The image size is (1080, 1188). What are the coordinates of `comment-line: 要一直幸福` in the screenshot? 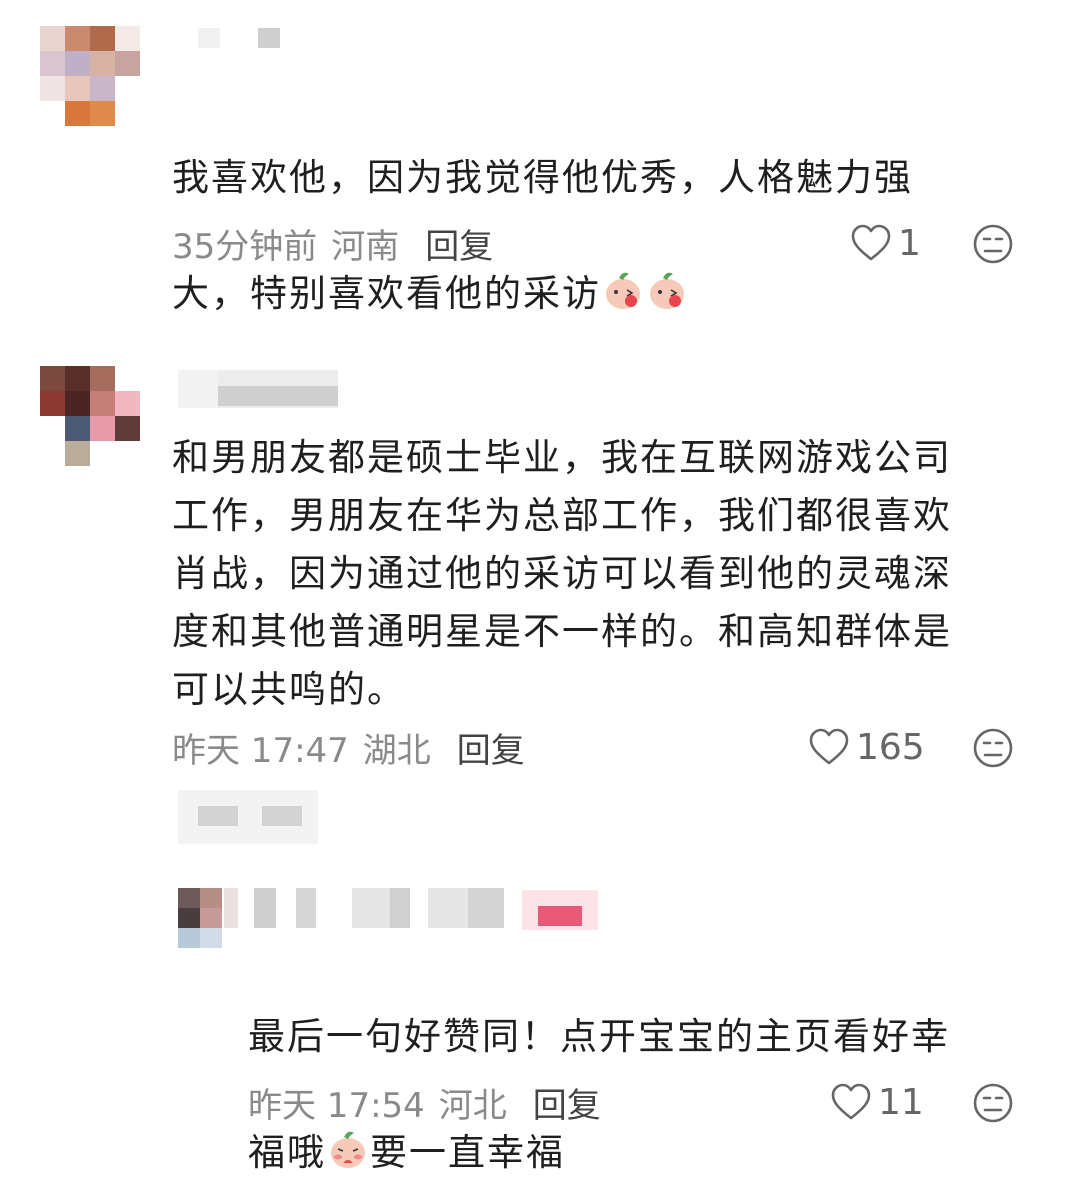 It's located at (467, 1152).